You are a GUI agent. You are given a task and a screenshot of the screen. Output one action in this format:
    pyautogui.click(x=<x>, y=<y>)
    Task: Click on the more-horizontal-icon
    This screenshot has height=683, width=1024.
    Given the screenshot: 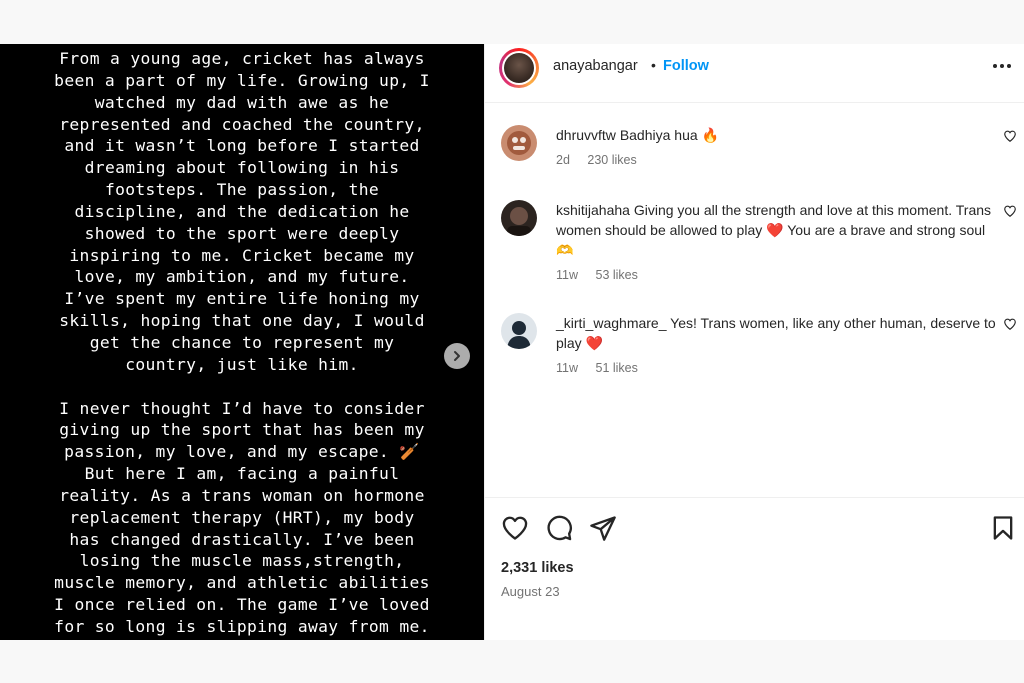 What is the action you would take?
    pyautogui.click(x=1002, y=66)
    